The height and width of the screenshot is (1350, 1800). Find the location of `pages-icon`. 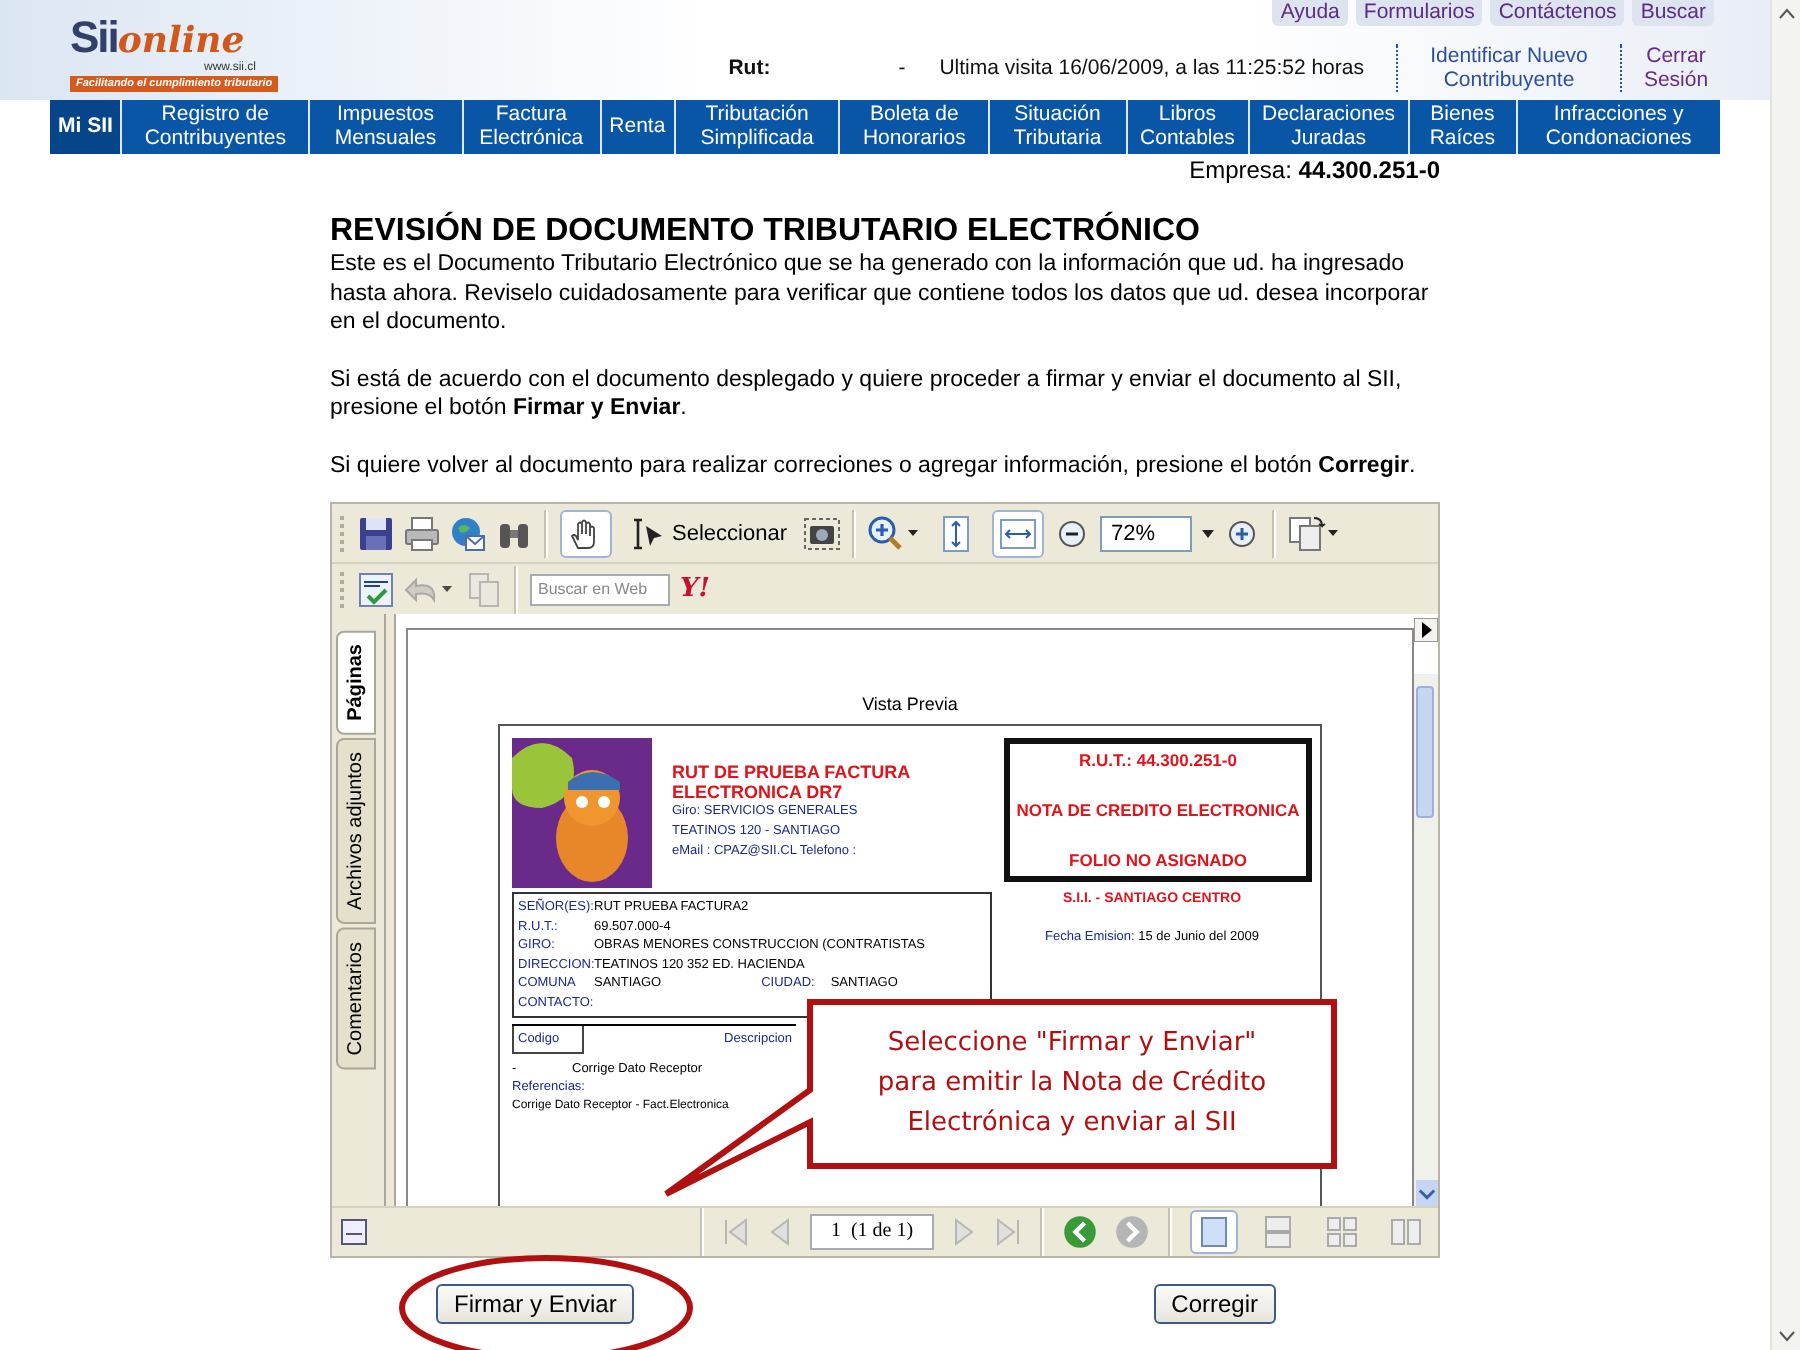

pages-icon is located at coordinates (1314, 533).